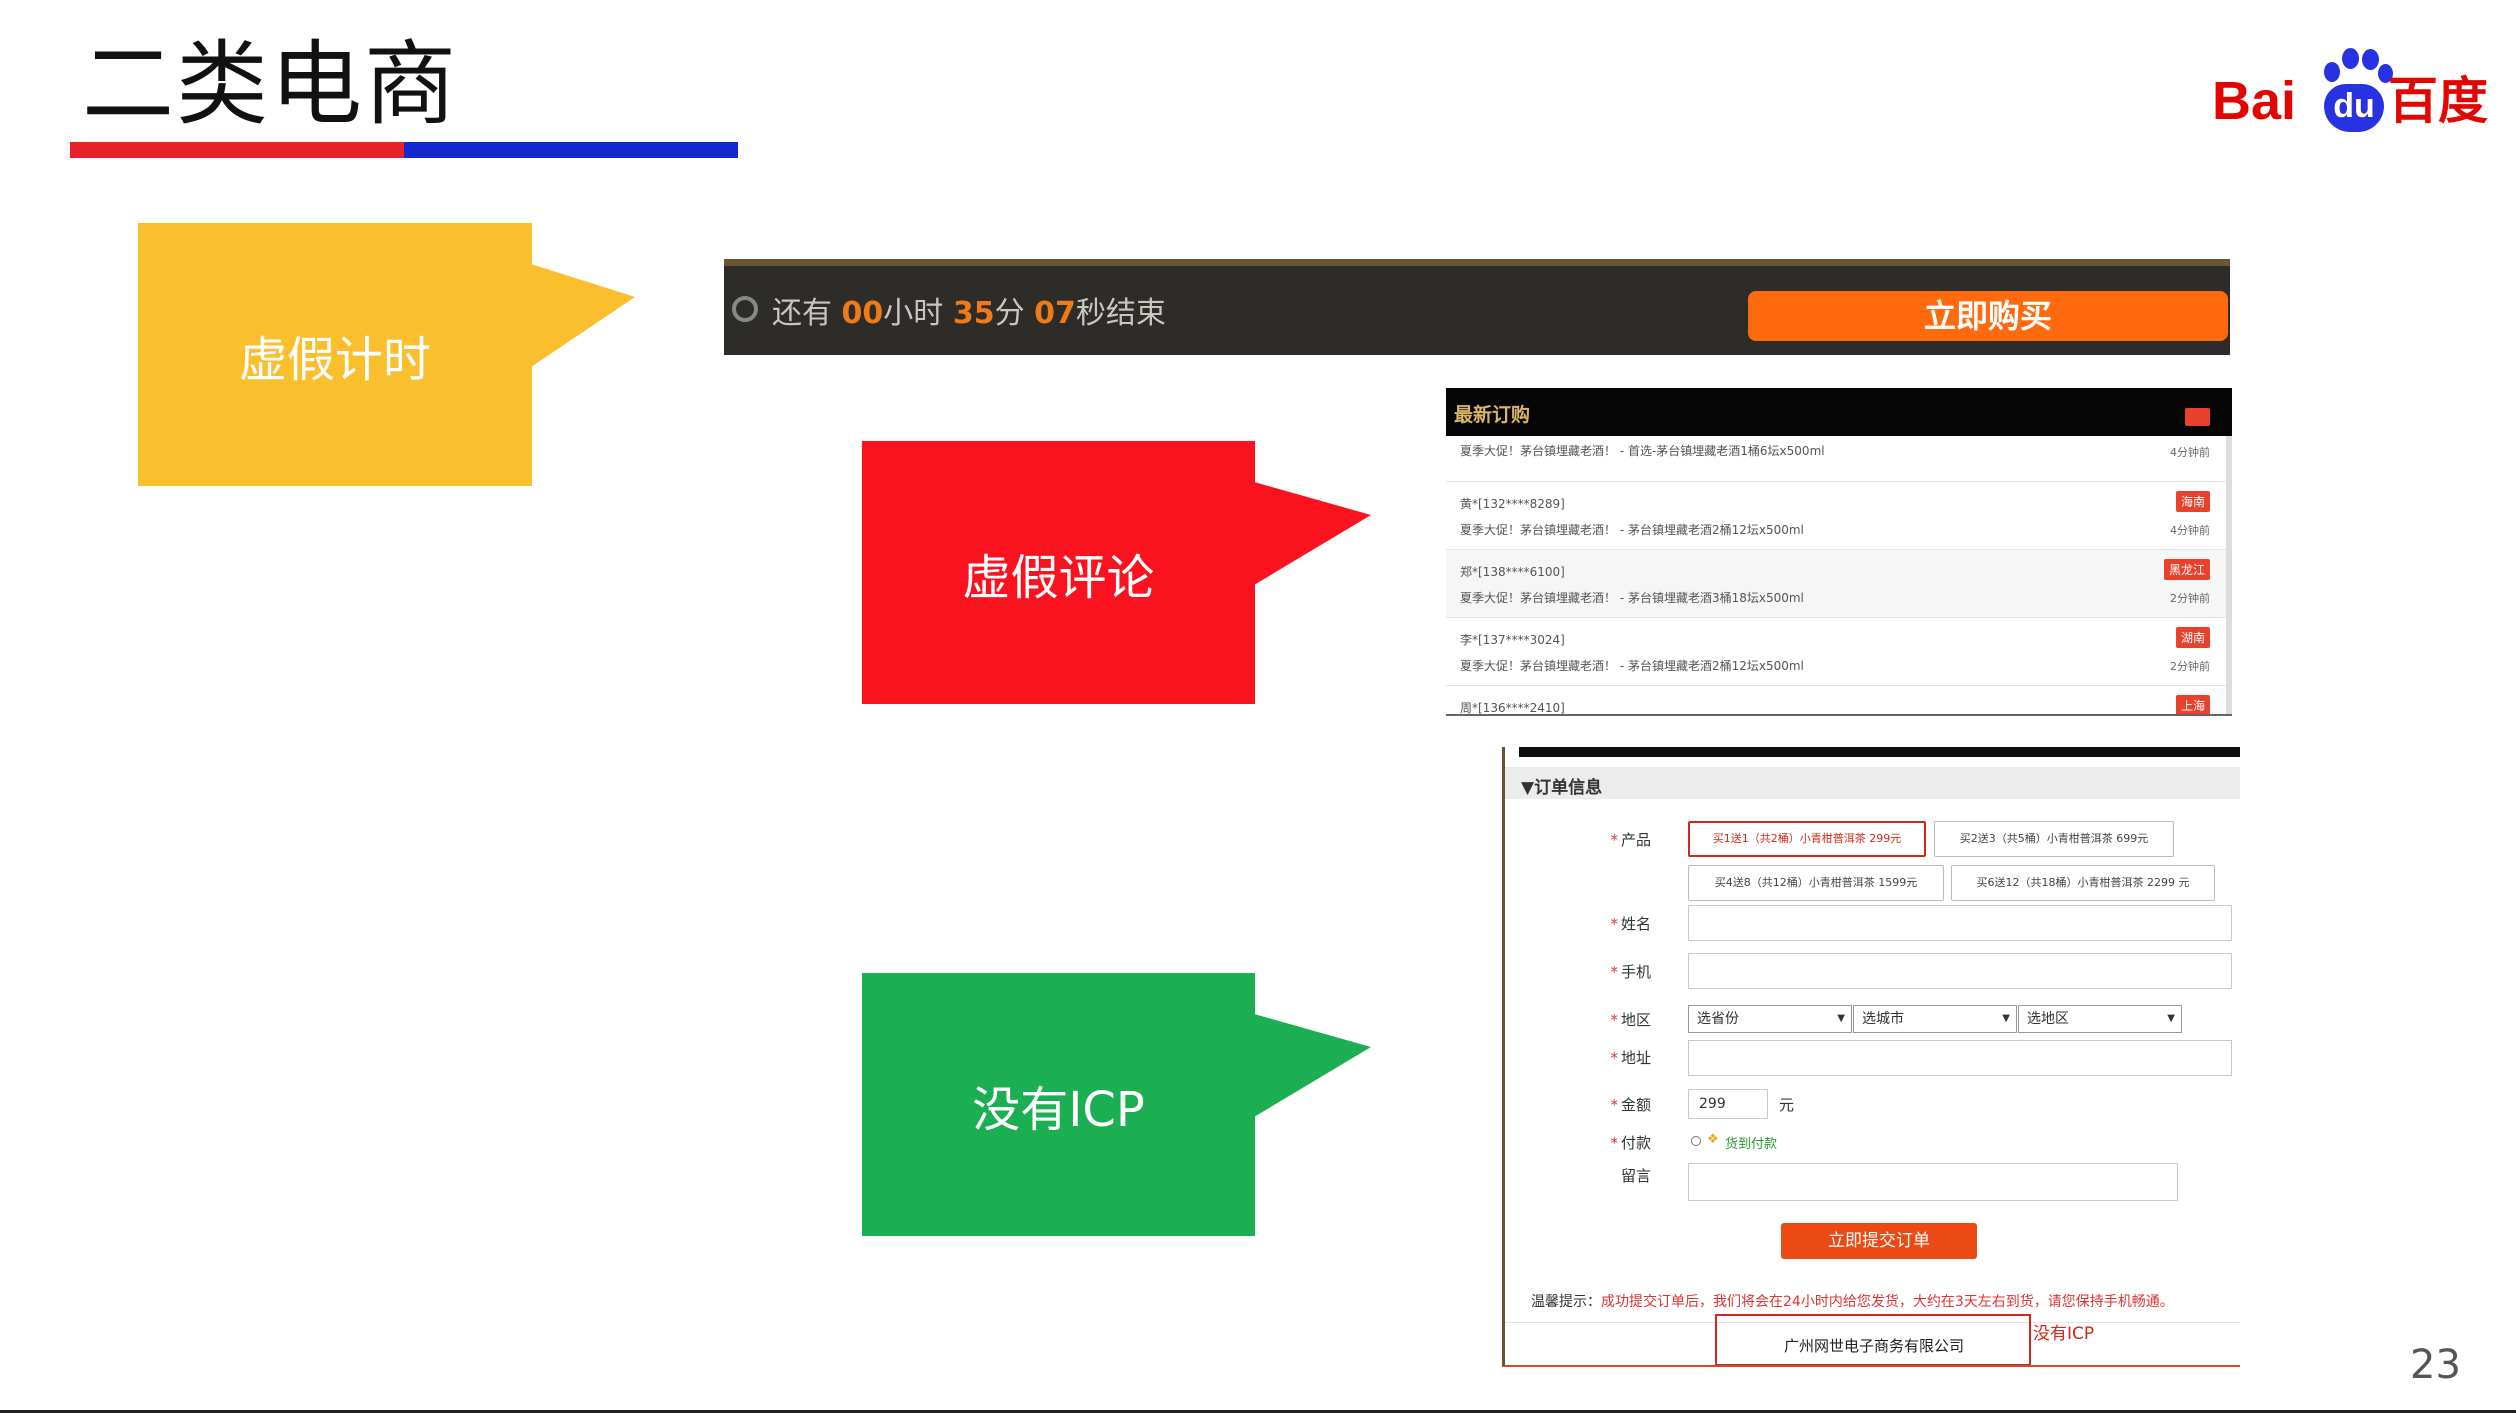  Describe the element at coordinates (1933, 1182) in the screenshot. I see `message-textarea` at that location.